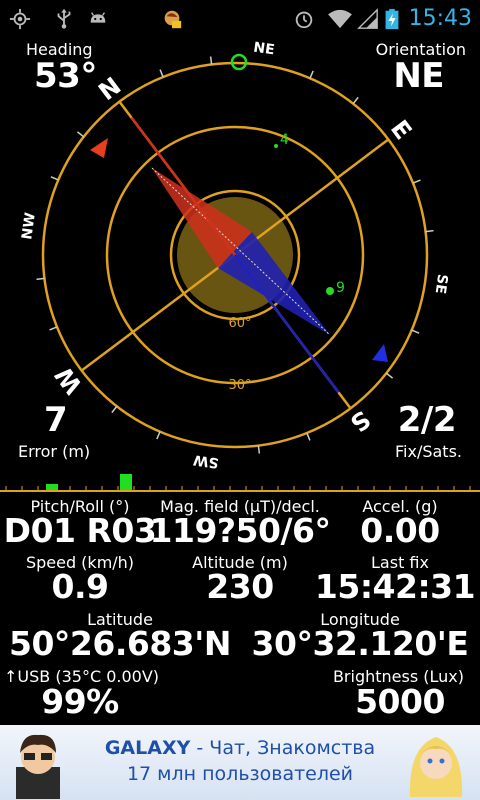  Describe the element at coordinates (54, 451) in the screenshot. I see `error-label: Error (m)` at that location.